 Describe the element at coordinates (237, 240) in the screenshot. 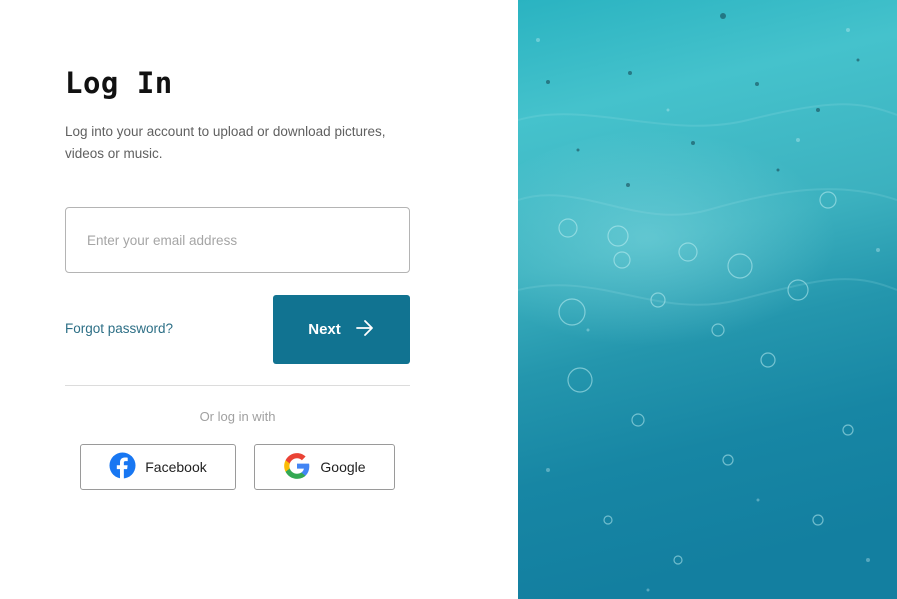

I see `email-input` at that location.